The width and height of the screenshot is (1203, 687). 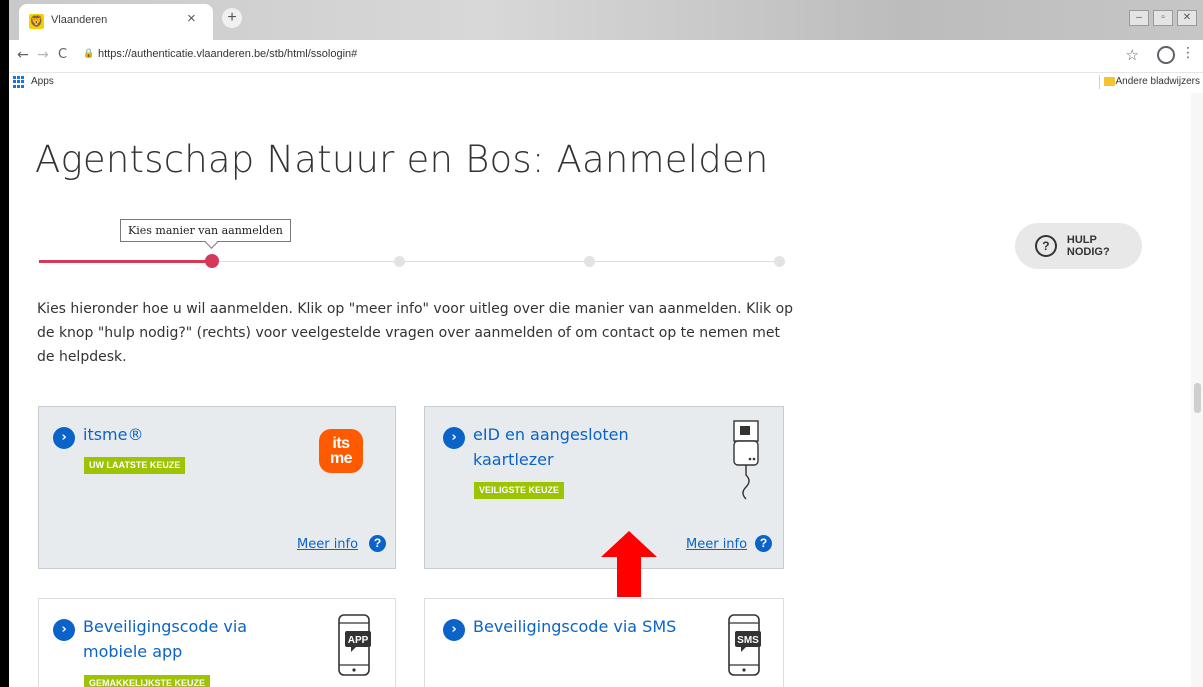 I want to click on option-card-sms: › Beveiligingscode via SMS SMS, so click(x=604, y=642).